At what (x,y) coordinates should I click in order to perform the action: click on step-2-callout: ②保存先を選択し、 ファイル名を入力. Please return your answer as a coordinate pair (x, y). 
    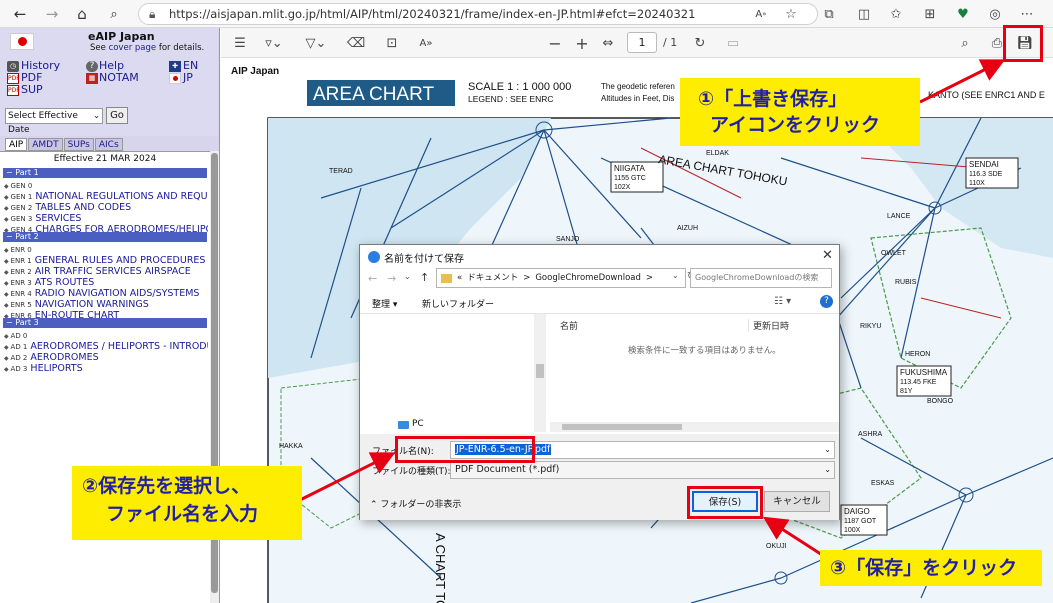
    Looking at the image, I should click on (187, 503).